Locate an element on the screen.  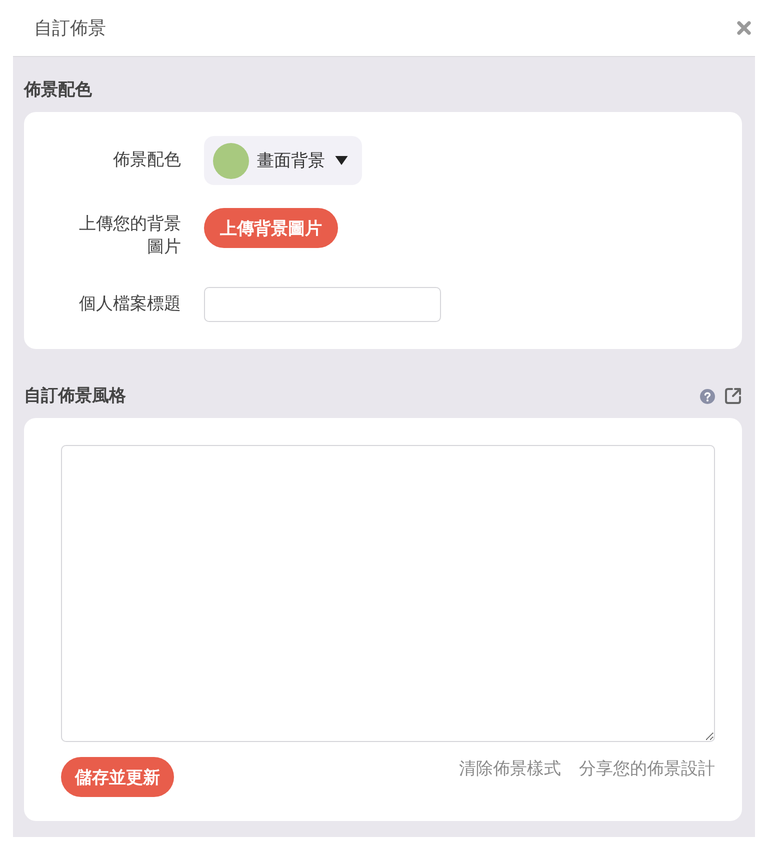
text-link: 清除佈景樣式 is located at coordinates (510, 769).